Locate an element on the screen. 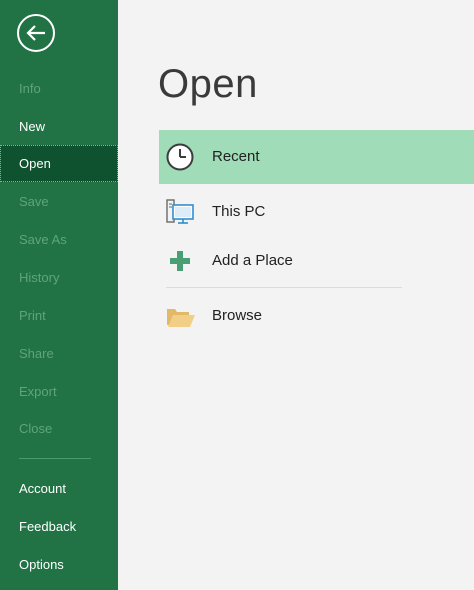  back-button is located at coordinates (36, 33).